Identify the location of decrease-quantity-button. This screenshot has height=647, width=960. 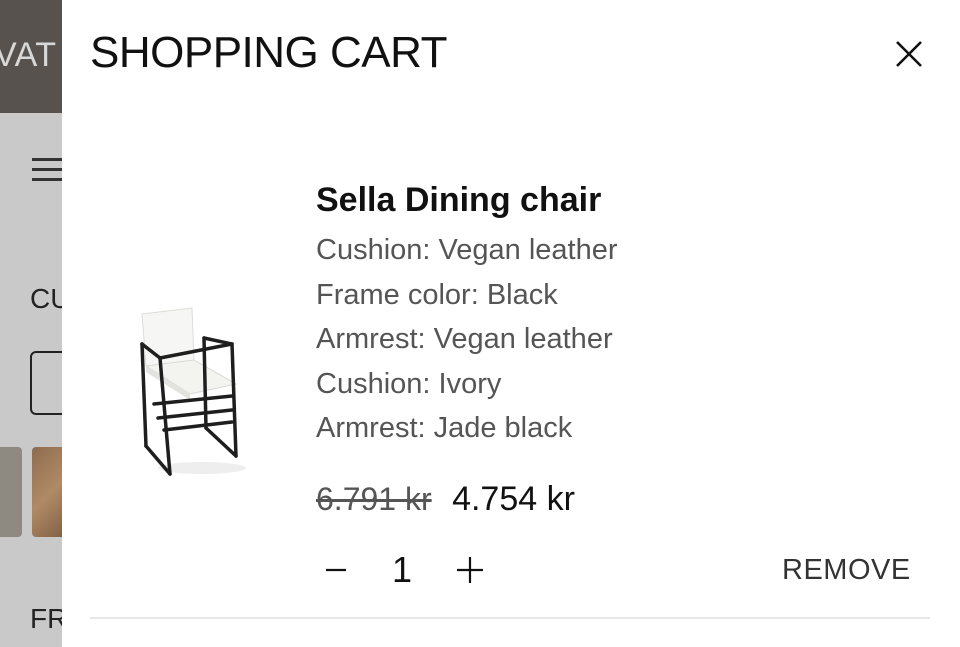
(336, 570).